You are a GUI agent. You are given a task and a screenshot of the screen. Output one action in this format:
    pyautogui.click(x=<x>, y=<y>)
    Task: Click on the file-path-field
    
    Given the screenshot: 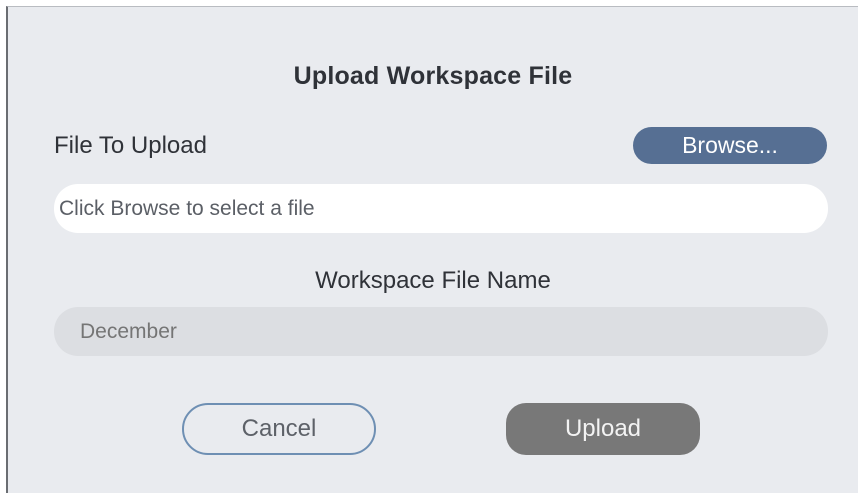 What is the action you would take?
    pyautogui.click(x=441, y=208)
    